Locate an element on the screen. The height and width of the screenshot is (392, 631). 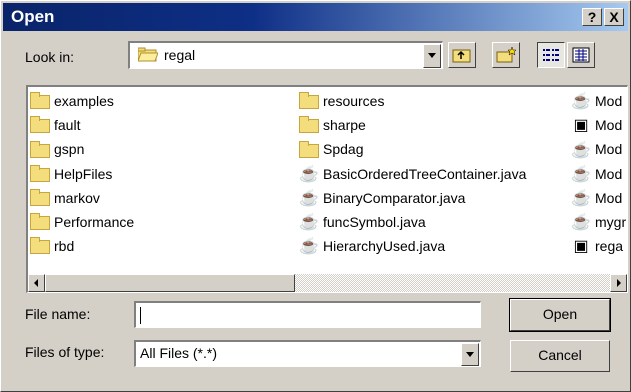
look-in-label: Look in: is located at coordinates (50, 57).